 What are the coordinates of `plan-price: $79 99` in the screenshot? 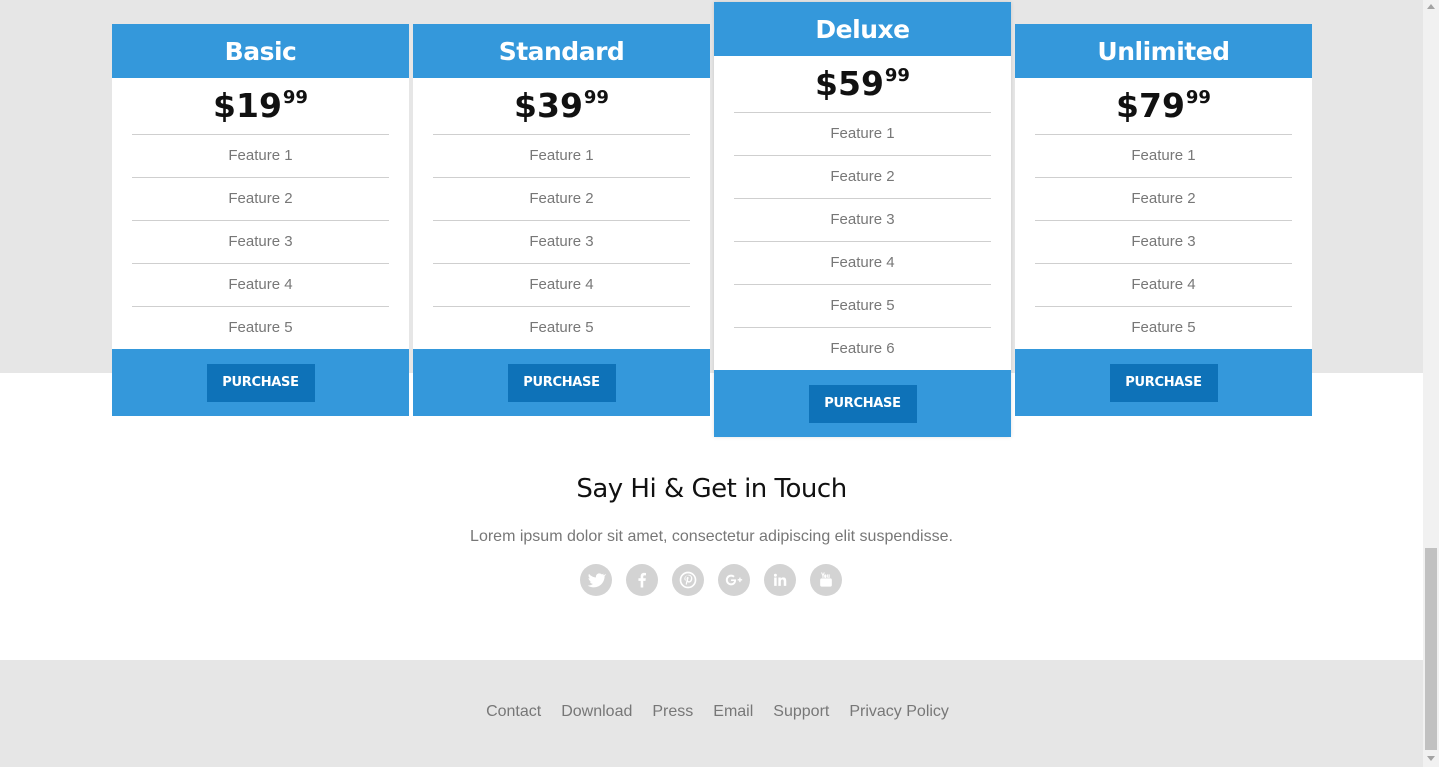 It's located at (1163, 106).